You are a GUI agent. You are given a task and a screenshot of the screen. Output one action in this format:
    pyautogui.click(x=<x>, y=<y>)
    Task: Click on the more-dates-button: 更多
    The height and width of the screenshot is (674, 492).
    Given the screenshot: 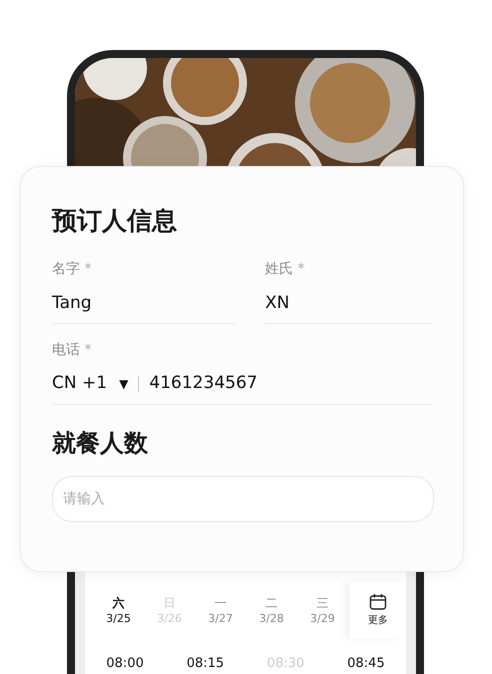 What is the action you would take?
    pyautogui.click(x=378, y=610)
    